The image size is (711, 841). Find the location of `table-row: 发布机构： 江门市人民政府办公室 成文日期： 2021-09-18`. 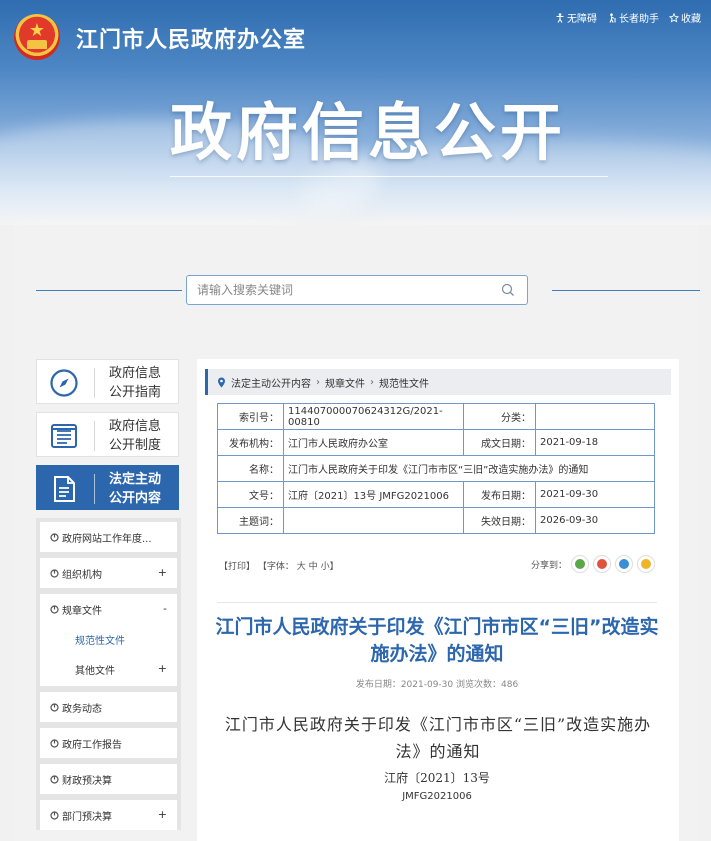

table-row: 发布机构： 江门市人民政府办公室 成文日期： 2021-09-18 is located at coordinates (436, 442).